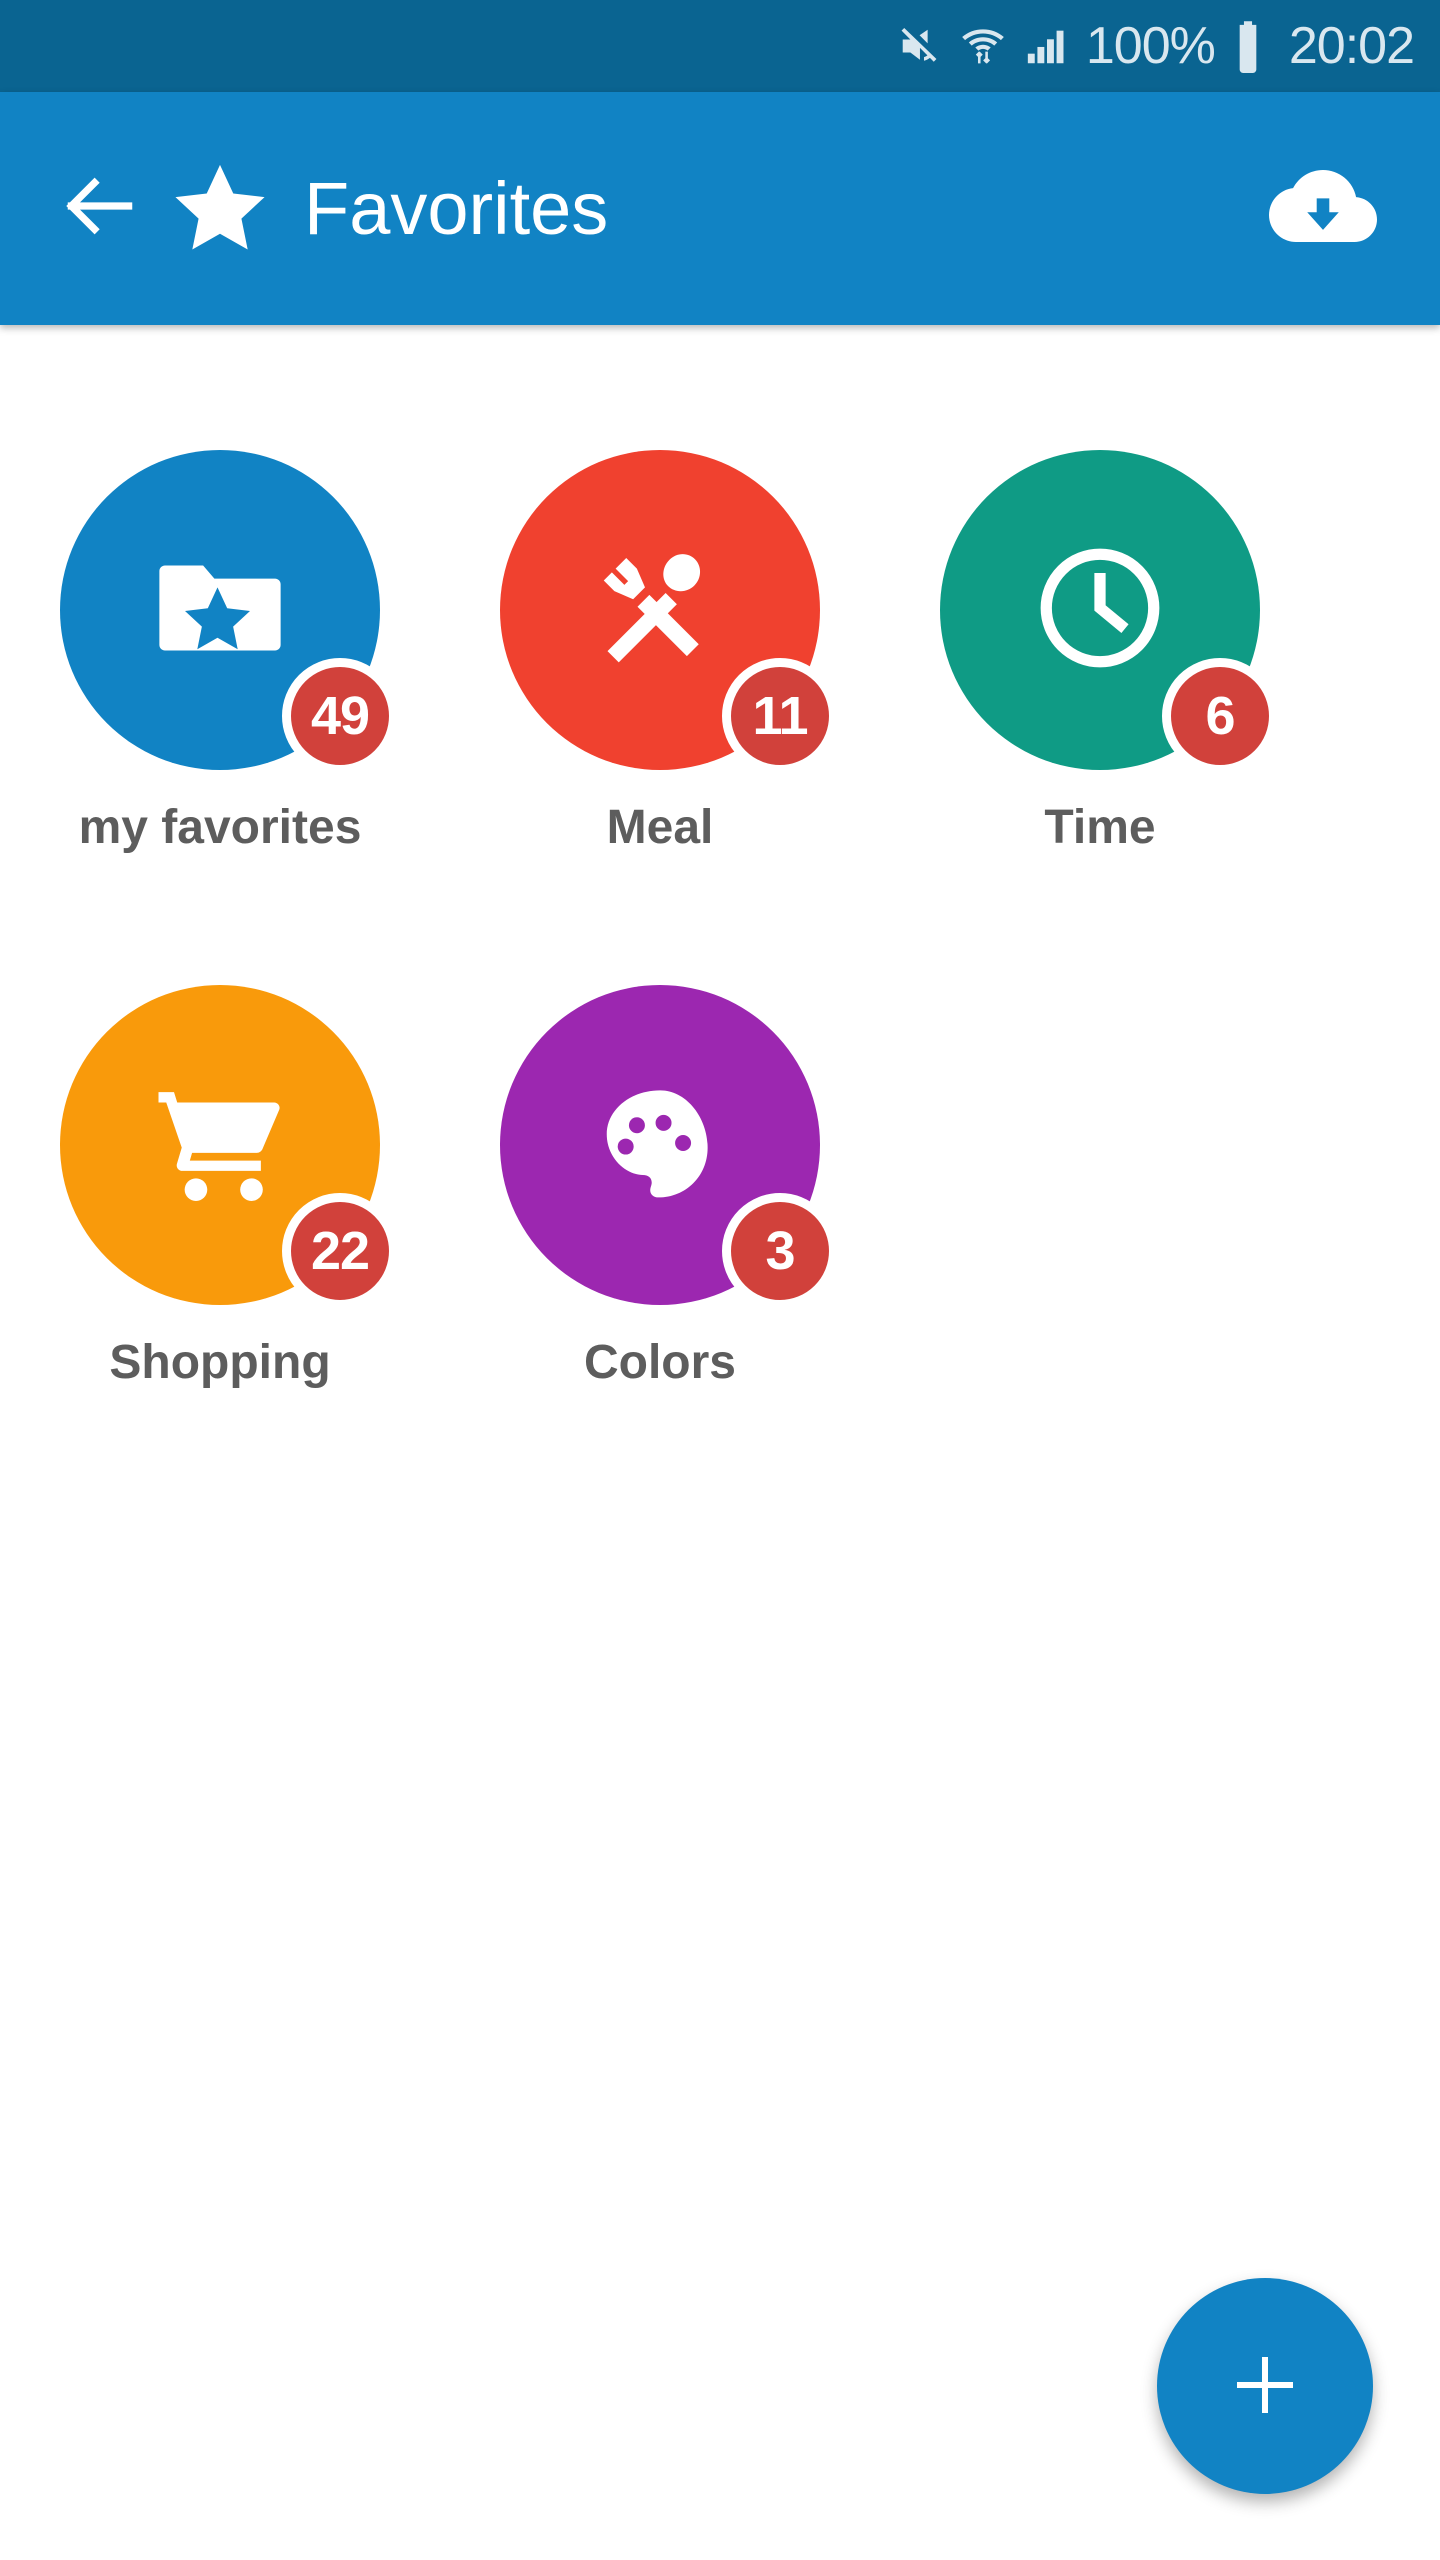  Describe the element at coordinates (1351, 46) in the screenshot. I see `status-clock: 20:02` at that location.